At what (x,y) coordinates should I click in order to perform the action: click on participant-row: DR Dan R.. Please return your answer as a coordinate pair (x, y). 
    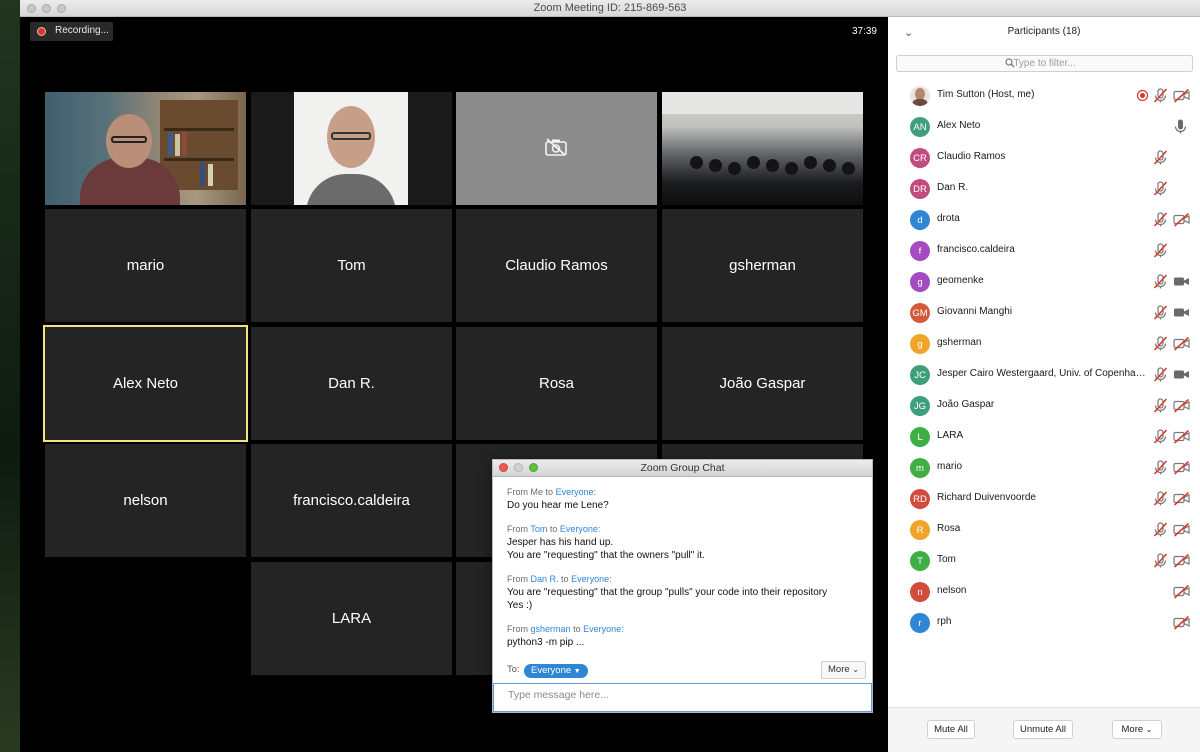
    Looking at the image, I should click on (1044, 188).